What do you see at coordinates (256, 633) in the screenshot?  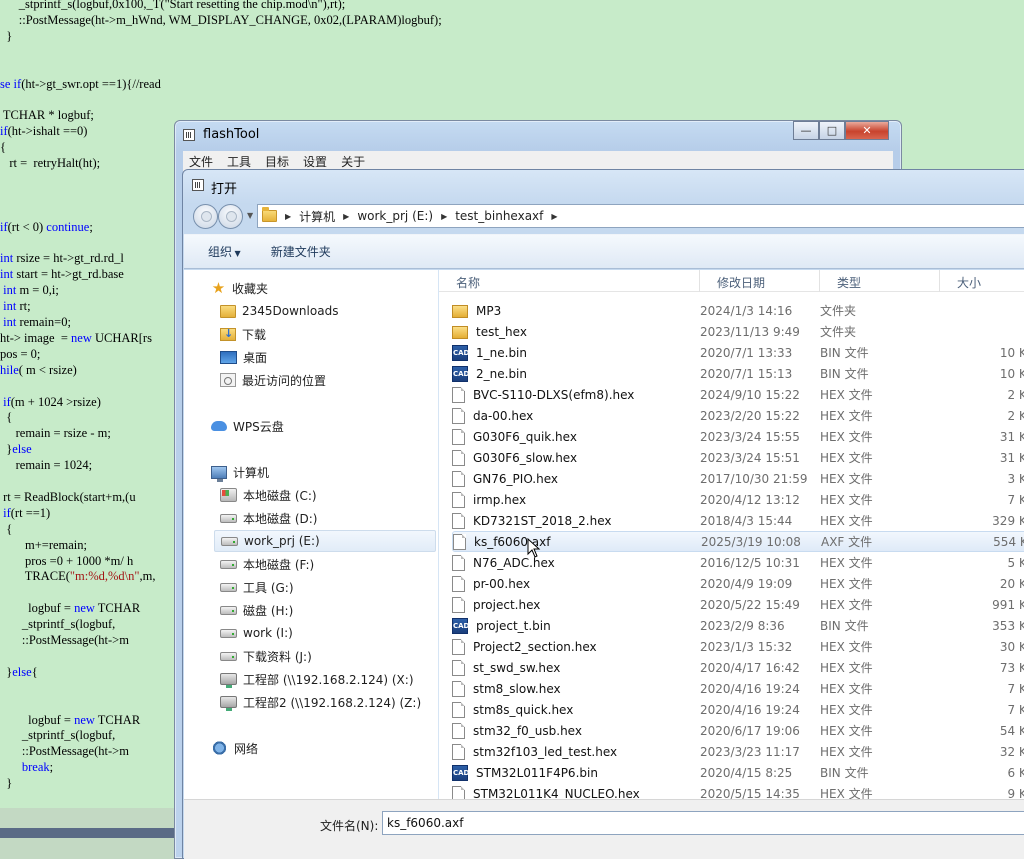 I see `nav-drive-item: work (I:)` at bounding box center [256, 633].